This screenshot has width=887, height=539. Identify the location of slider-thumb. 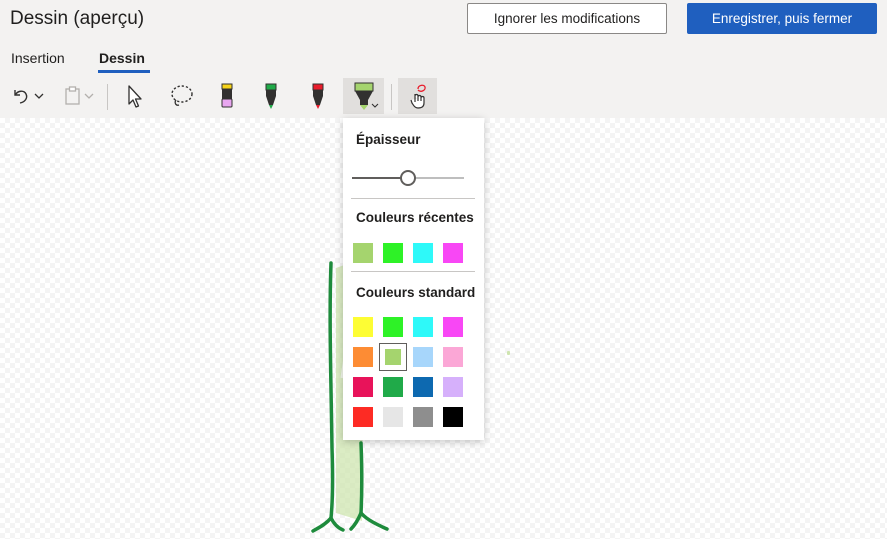
(408, 178).